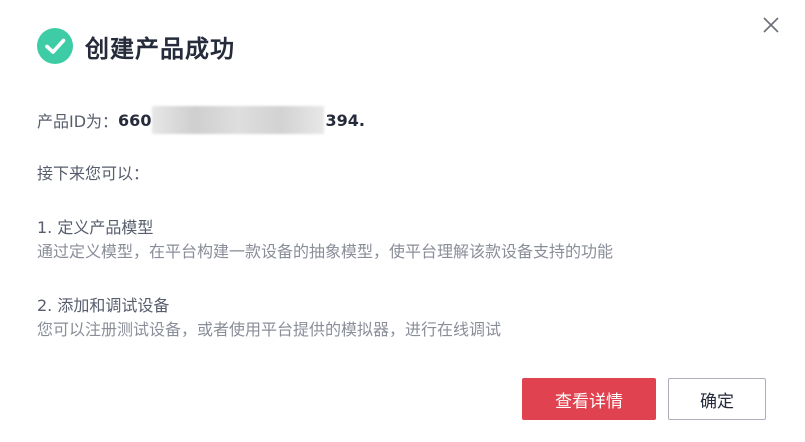  I want to click on product-id-line: 产品ID为： 660 394., so click(201, 120).